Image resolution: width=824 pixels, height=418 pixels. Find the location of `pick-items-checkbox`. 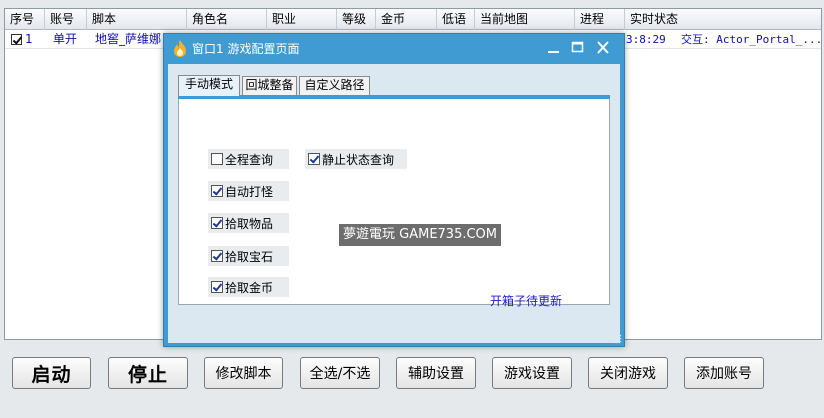

pick-items-checkbox is located at coordinates (217, 223).